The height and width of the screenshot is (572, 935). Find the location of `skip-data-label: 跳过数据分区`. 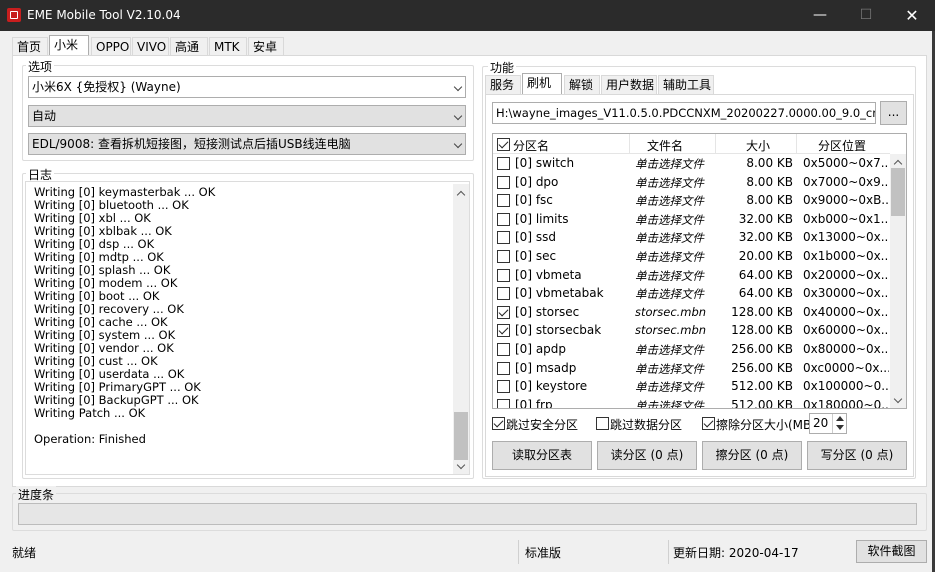

skip-data-label: 跳过数据分区 is located at coordinates (646, 424).